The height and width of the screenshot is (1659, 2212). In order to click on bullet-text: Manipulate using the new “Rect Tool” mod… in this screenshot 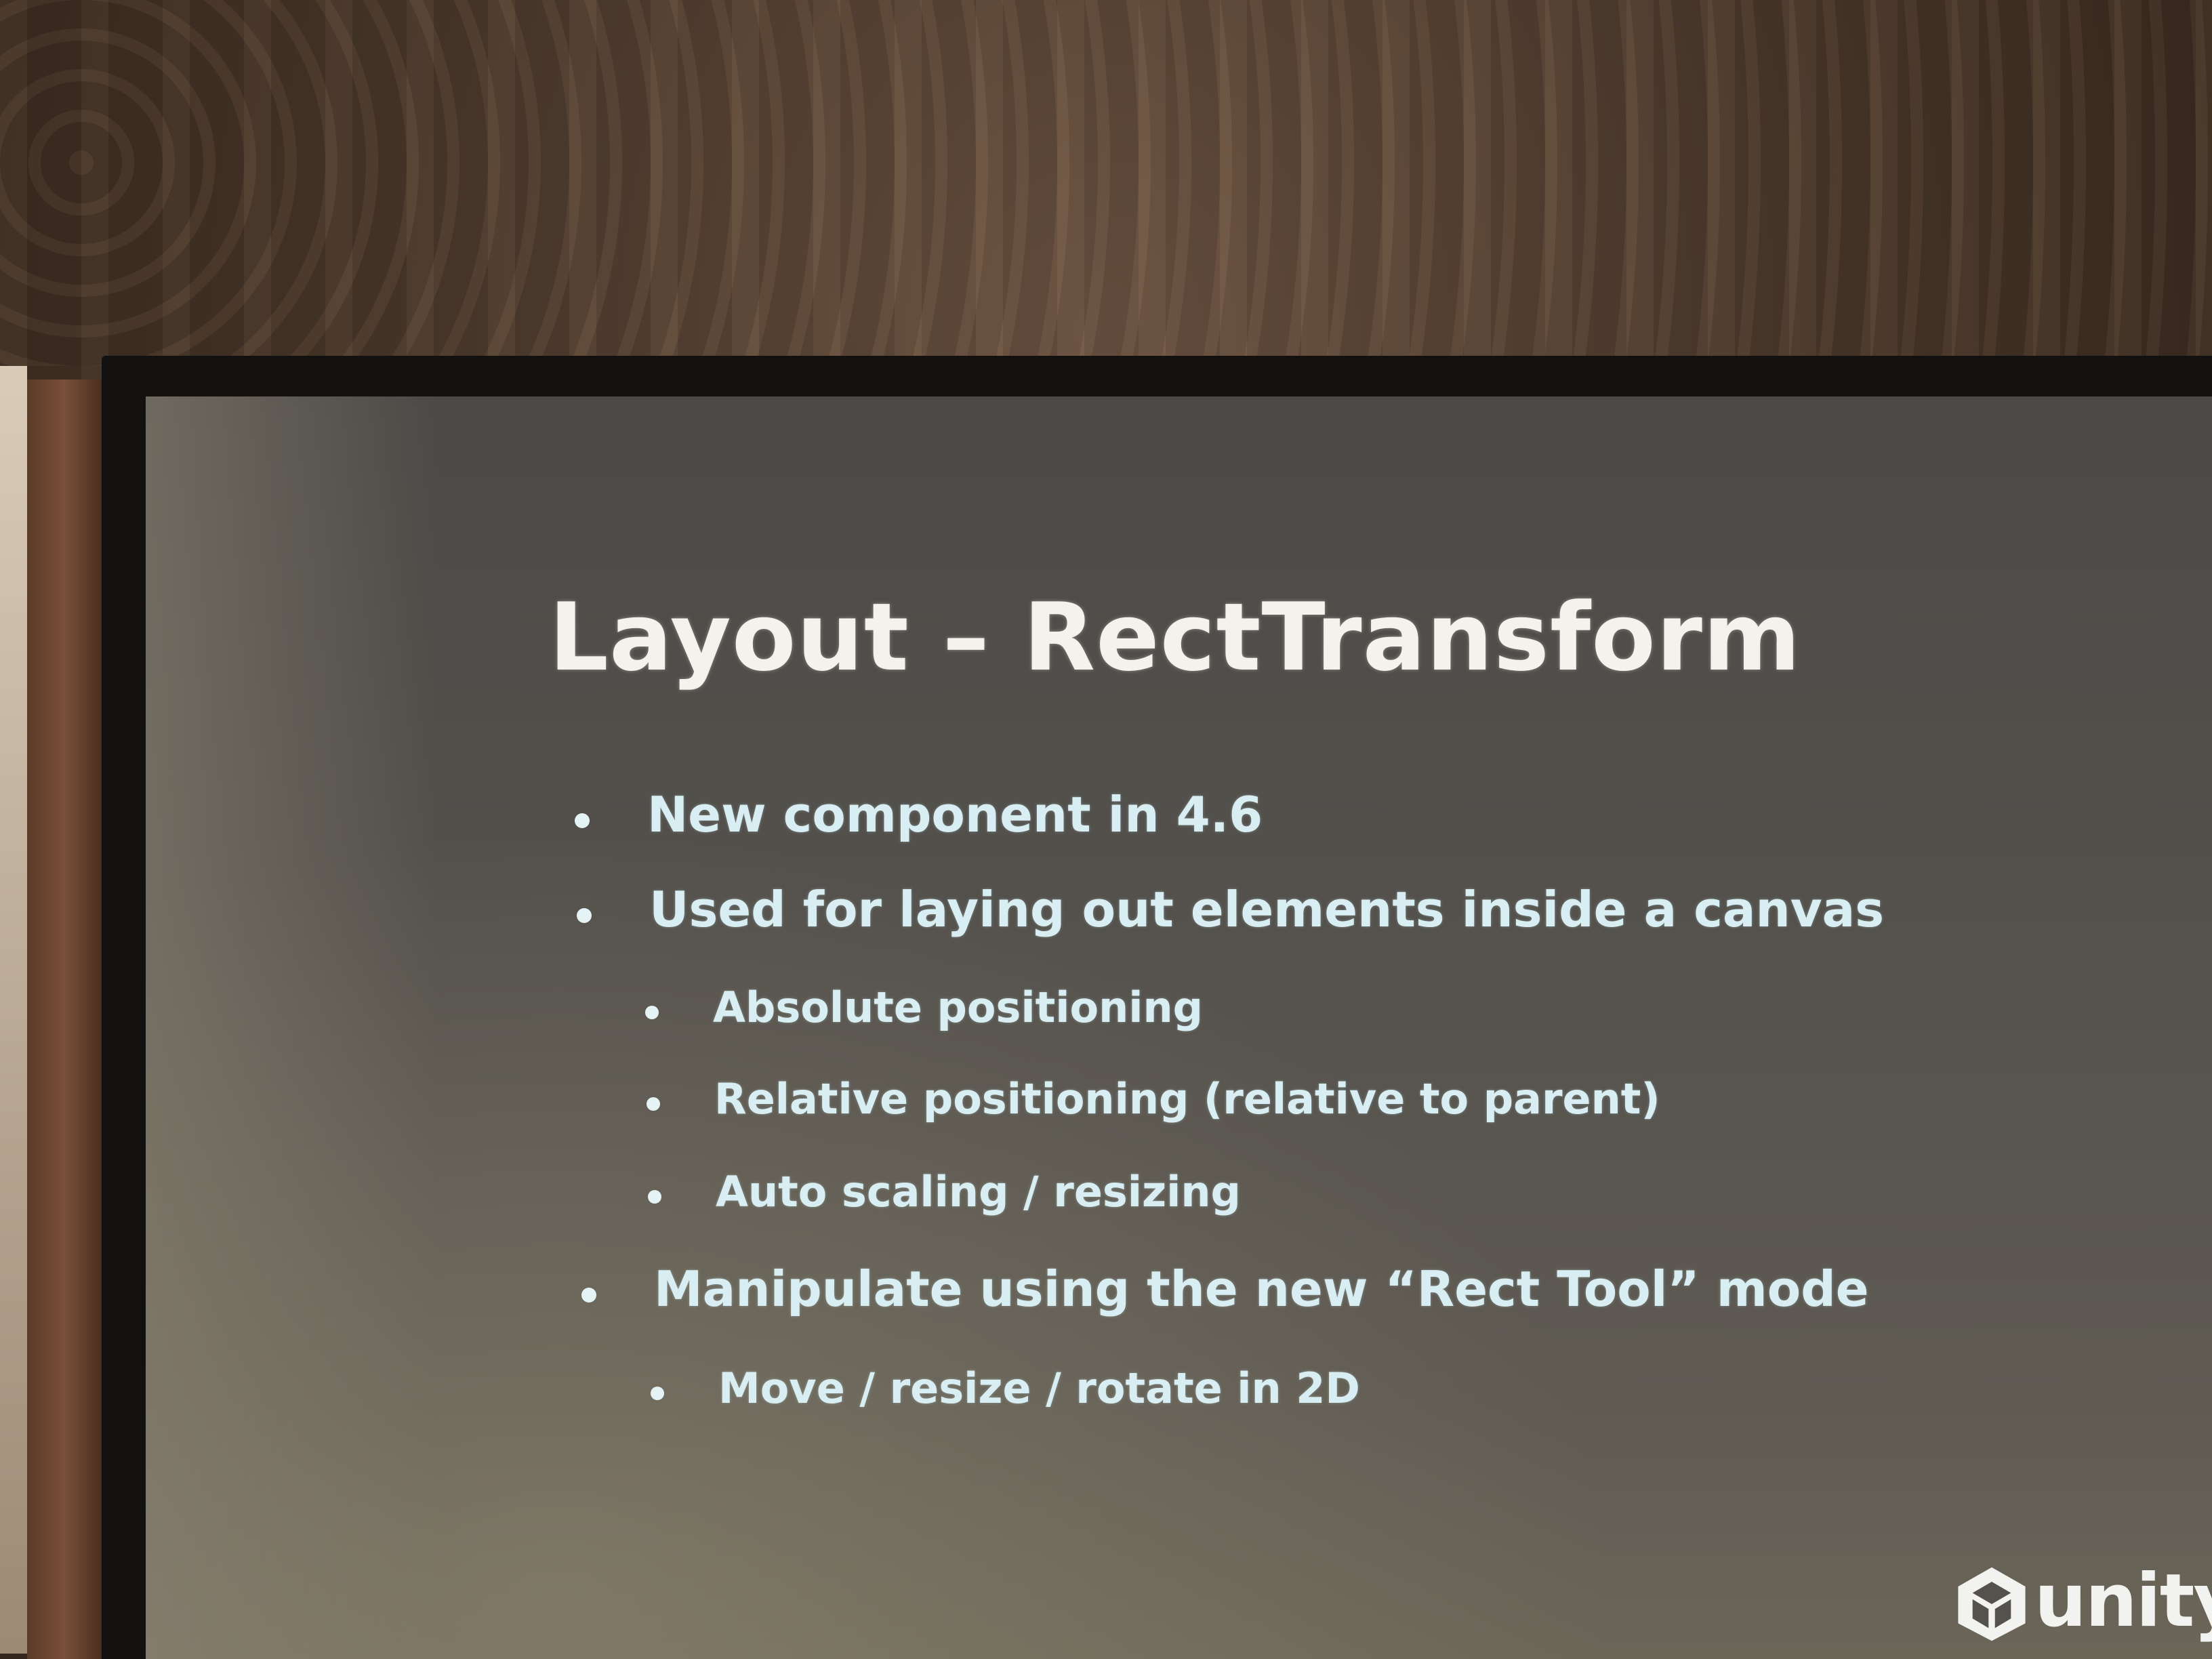, I will do `click(1262, 1289)`.